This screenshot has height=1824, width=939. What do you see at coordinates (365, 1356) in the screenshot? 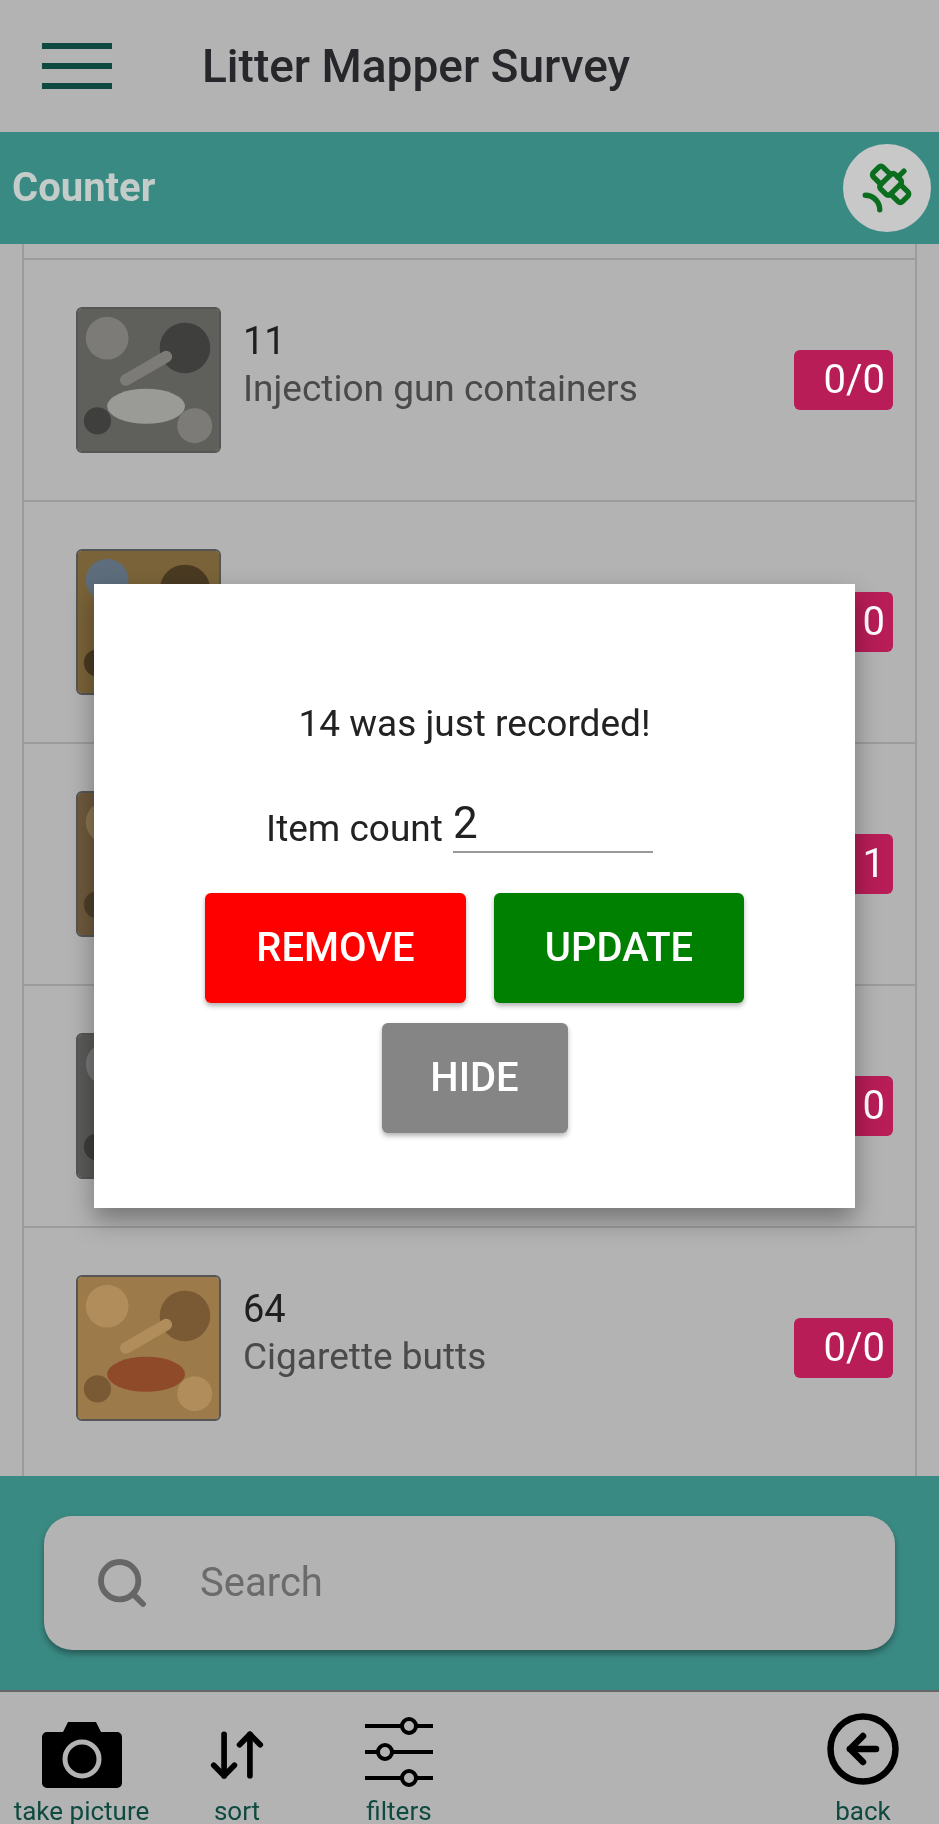
I see `item-name: Cigarette butts` at bounding box center [365, 1356].